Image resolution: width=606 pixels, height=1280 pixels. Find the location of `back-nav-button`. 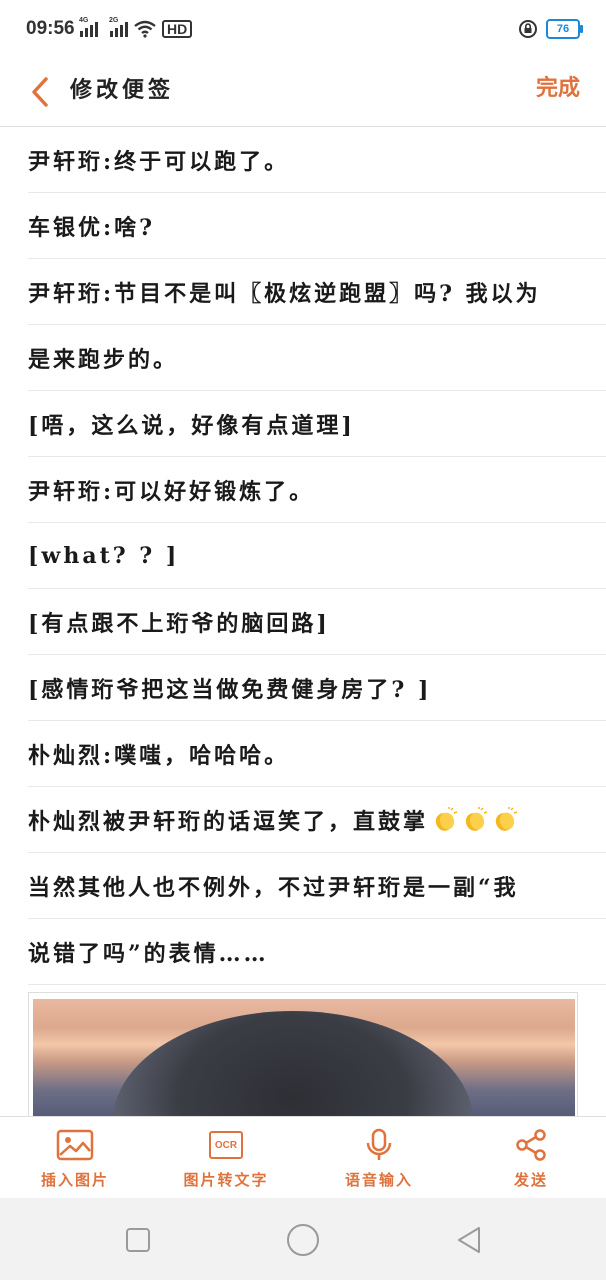

back-nav-button is located at coordinates (469, 1240).